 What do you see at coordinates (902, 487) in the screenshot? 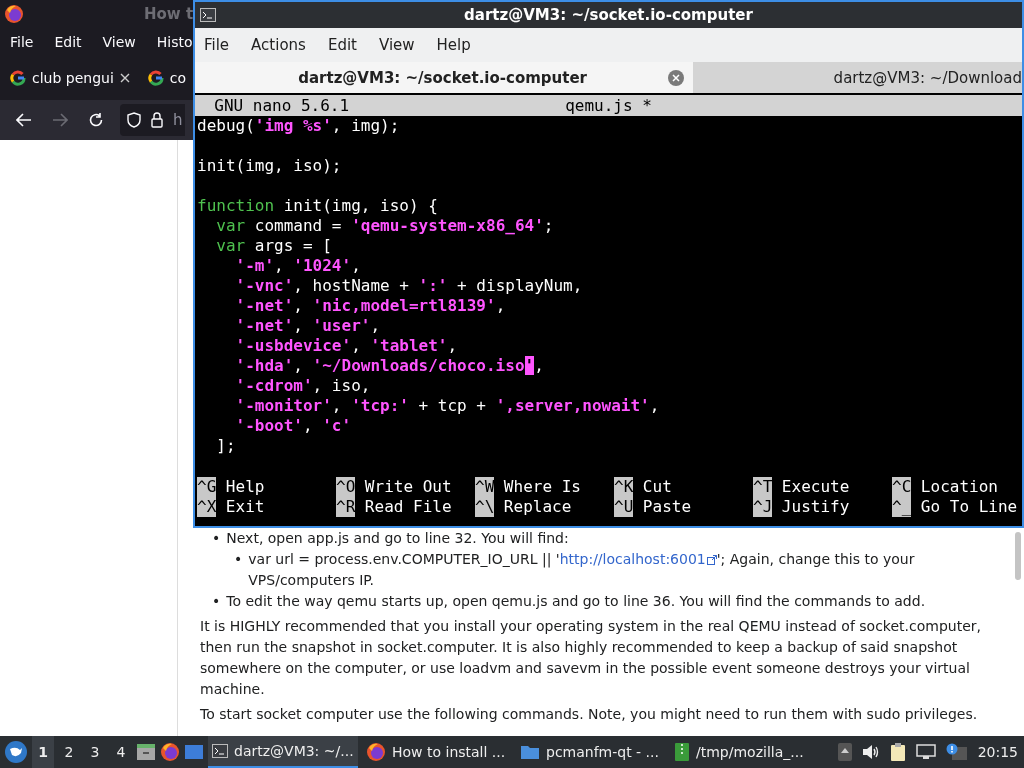
I see `shortcut-key: ^C` at bounding box center [902, 487].